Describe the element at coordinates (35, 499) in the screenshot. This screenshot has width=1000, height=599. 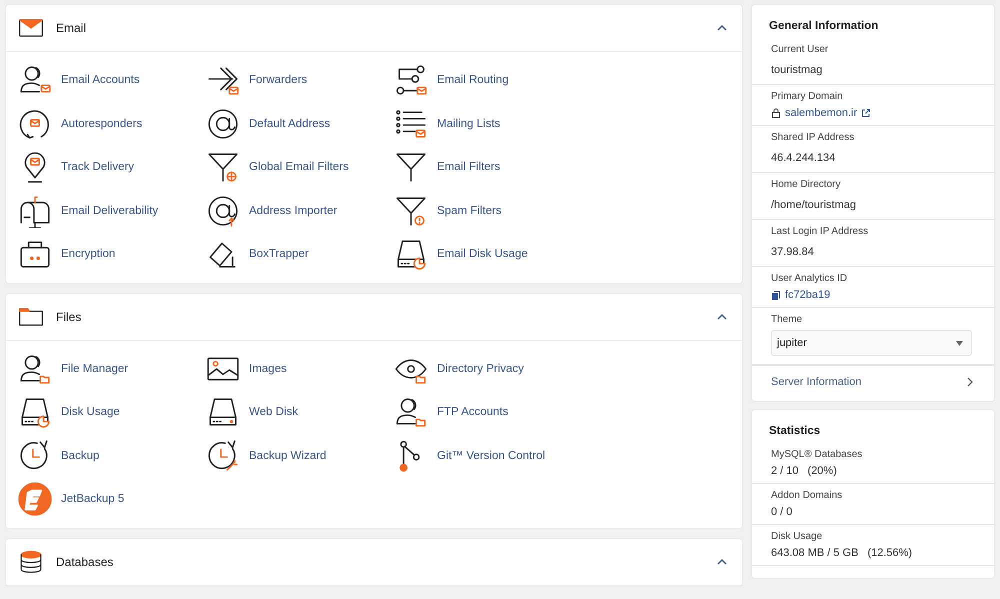
I see `round-logo-icon` at that location.